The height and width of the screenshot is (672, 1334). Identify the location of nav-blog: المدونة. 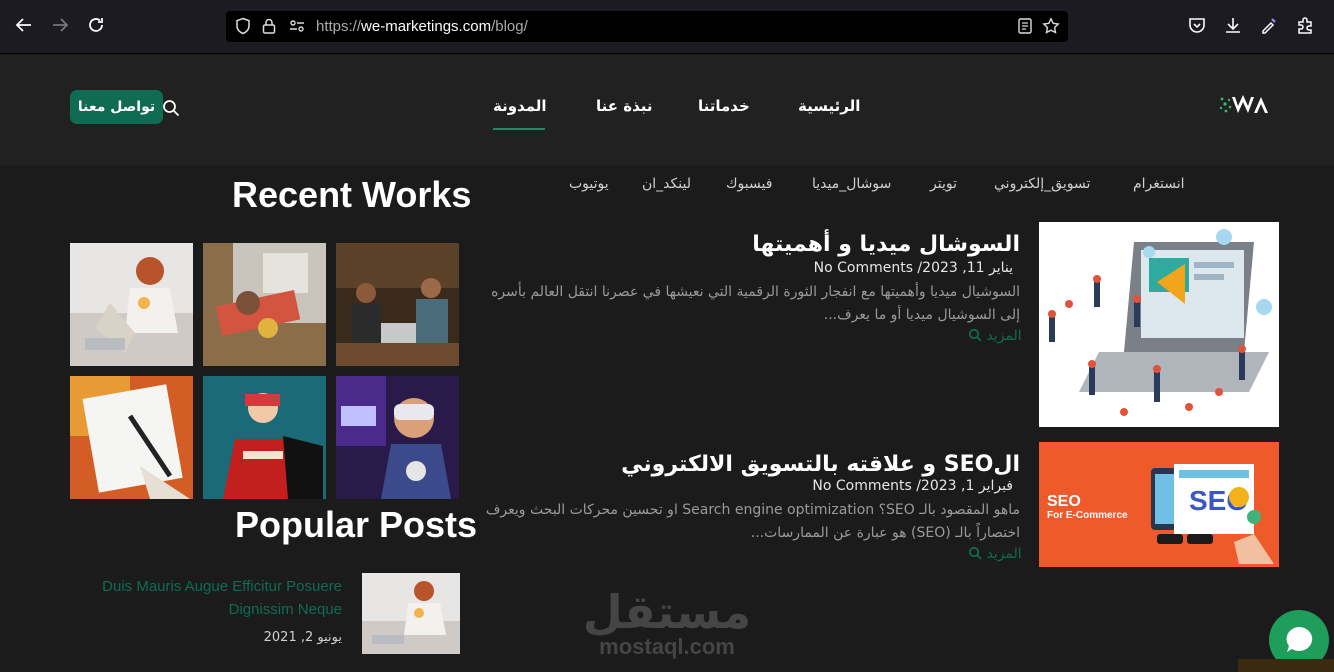
(520, 106).